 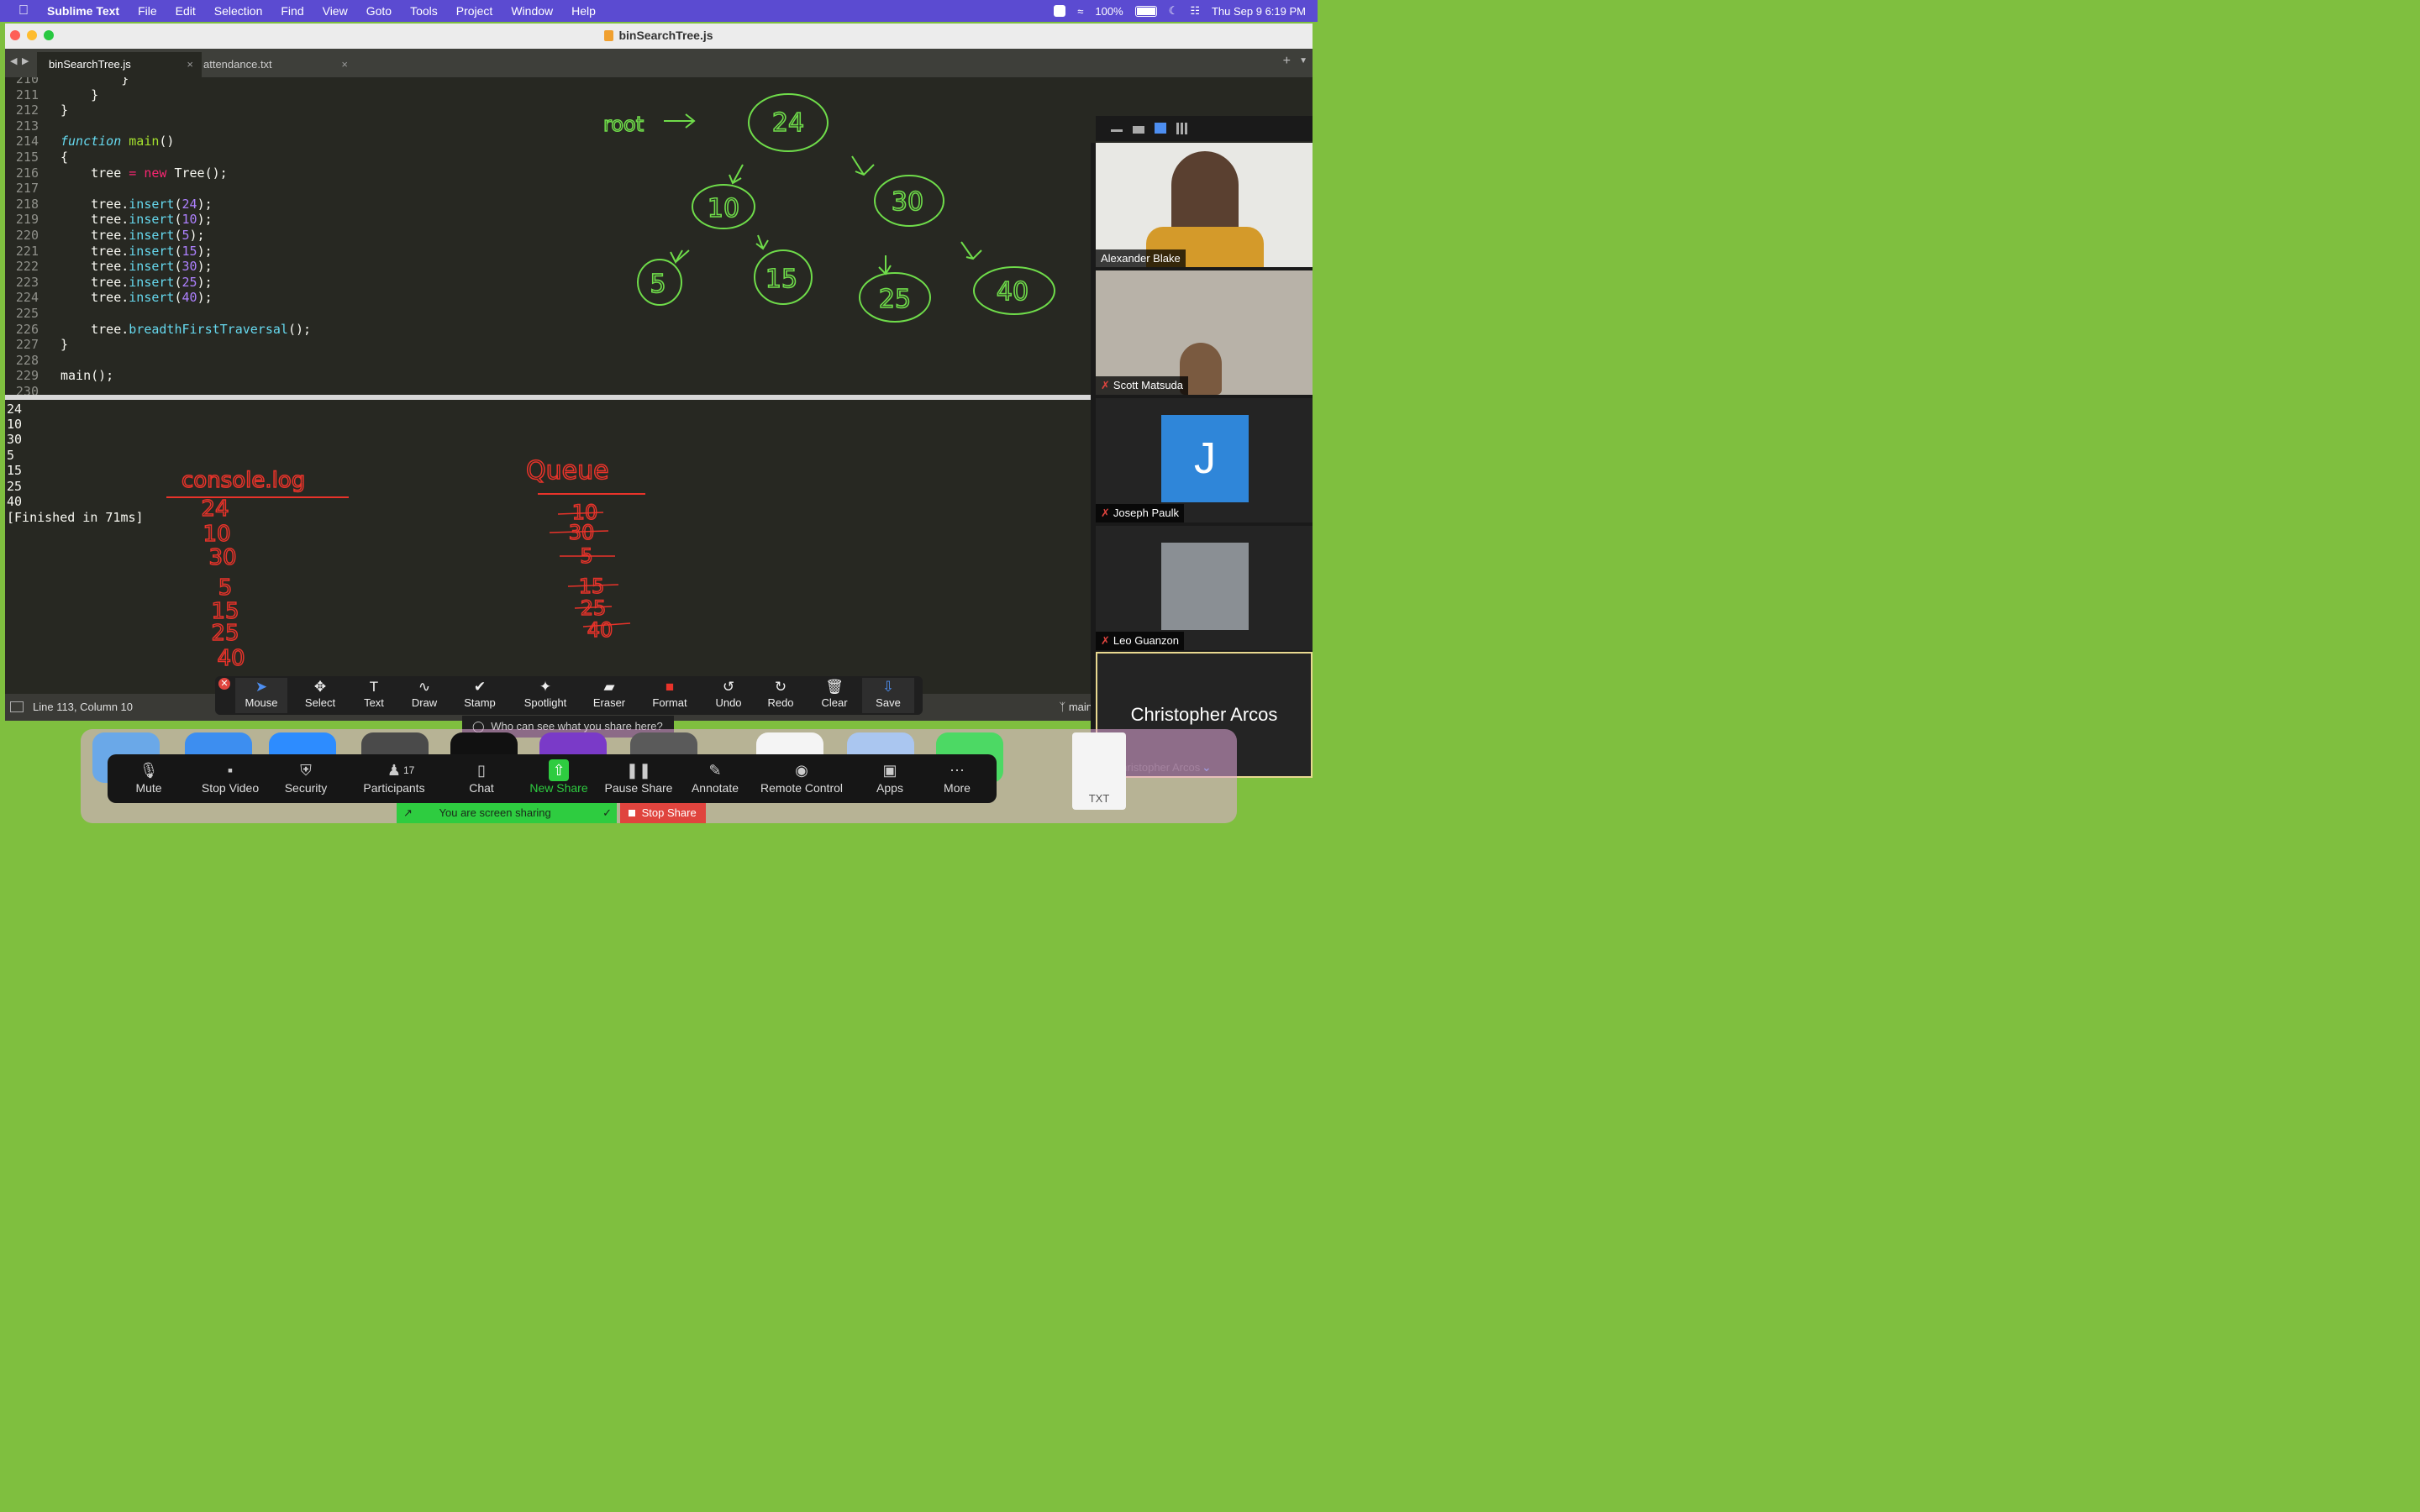 I want to click on participant-tile: ✗ Leo Guanzon, so click(x=1204, y=588).